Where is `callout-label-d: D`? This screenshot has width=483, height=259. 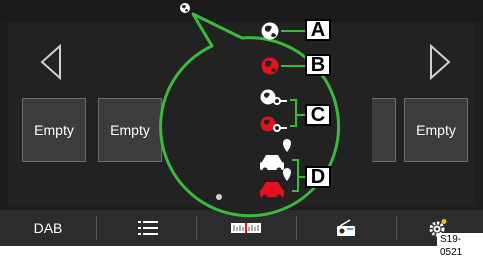 callout-label-d: D is located at coordinates (318, 177).